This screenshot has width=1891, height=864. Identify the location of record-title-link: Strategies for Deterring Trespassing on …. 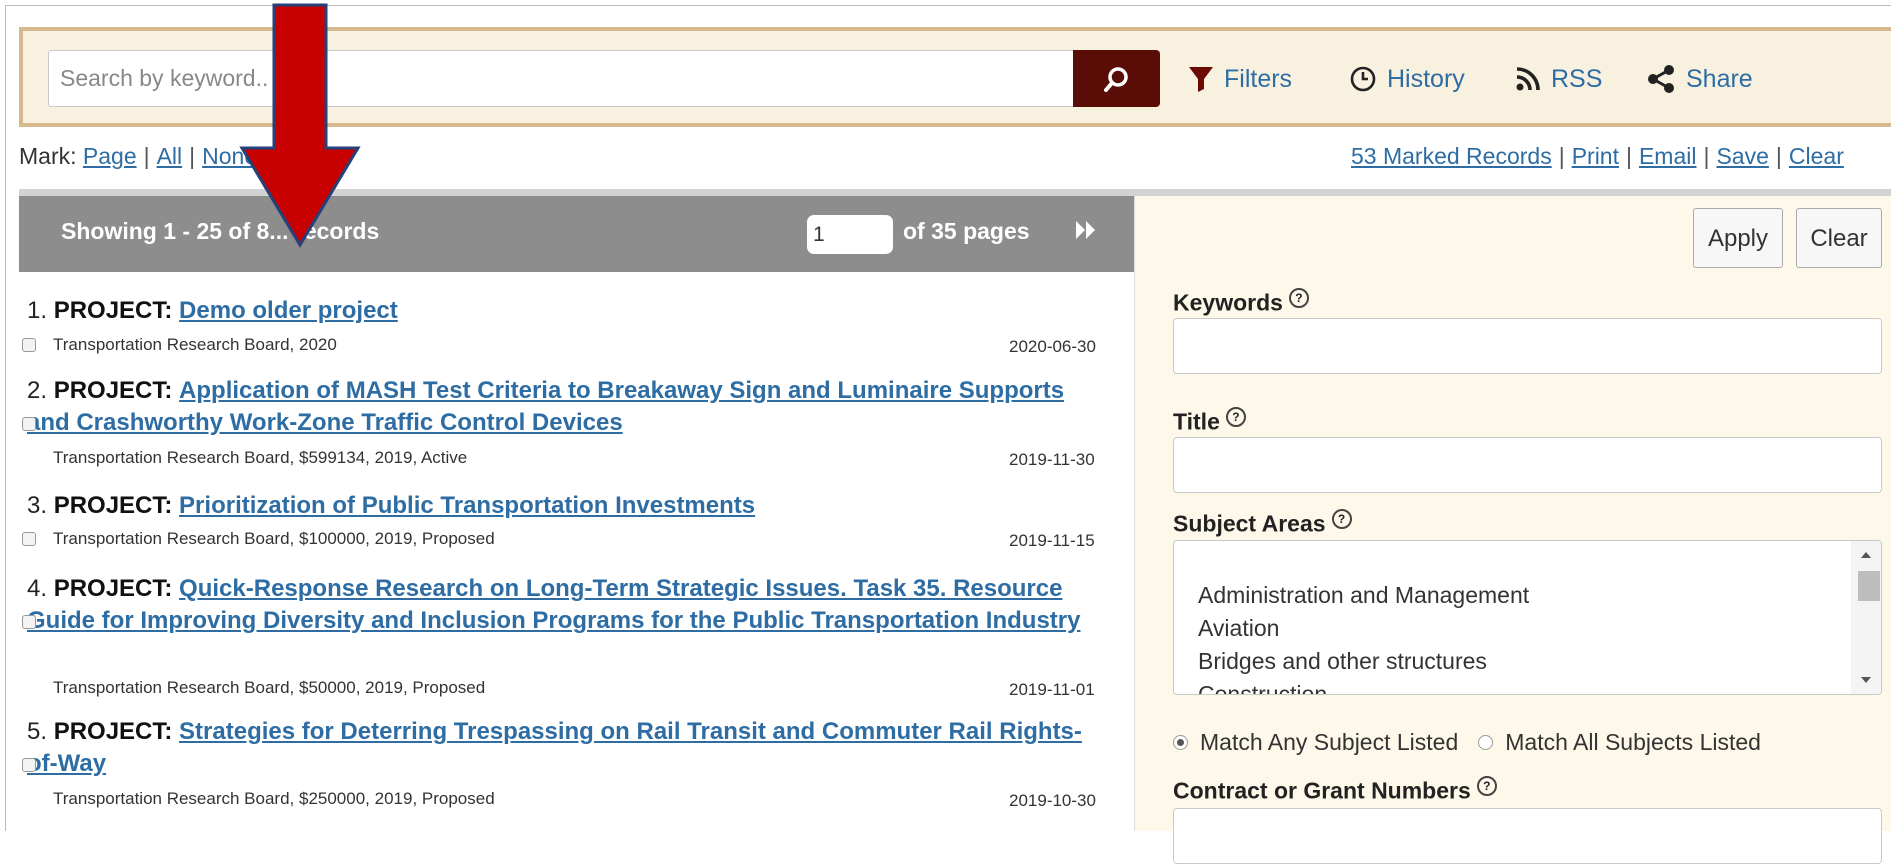
(554, 747).